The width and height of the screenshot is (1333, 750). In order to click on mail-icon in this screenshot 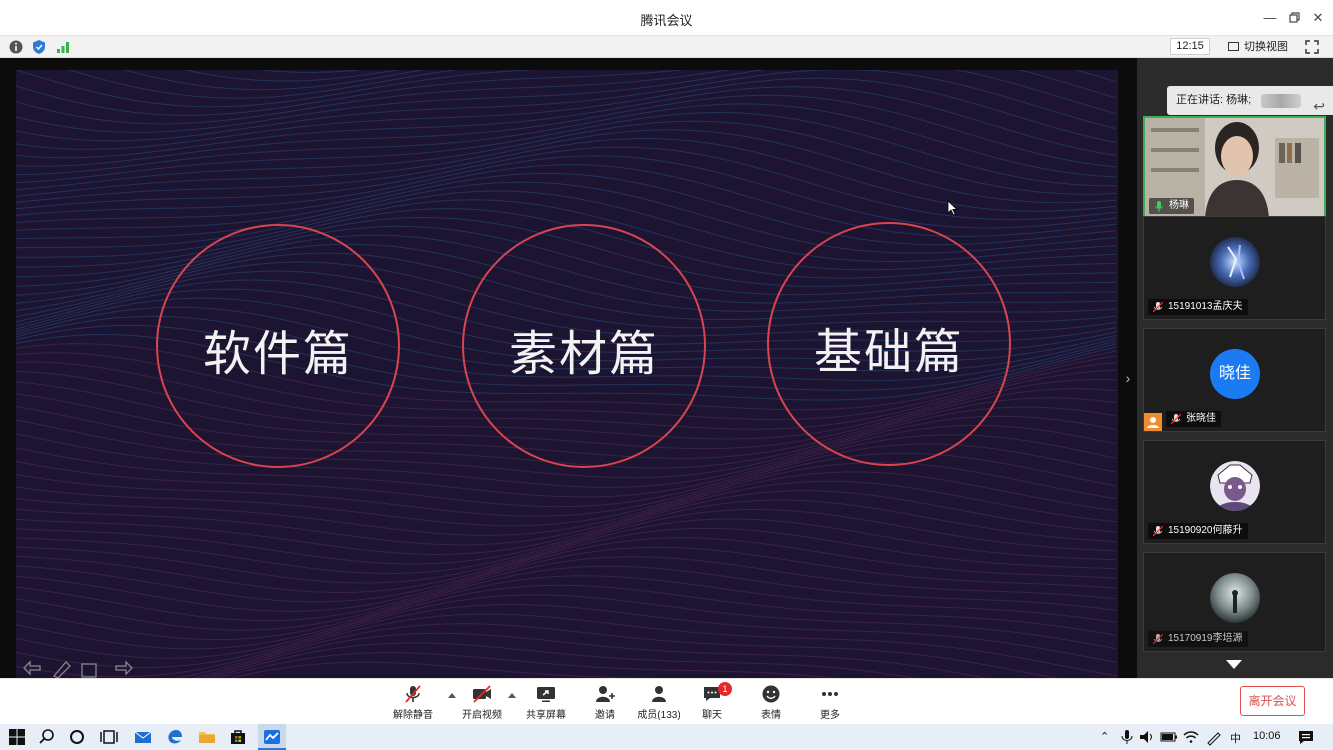, I will do `click(143, 737)`.